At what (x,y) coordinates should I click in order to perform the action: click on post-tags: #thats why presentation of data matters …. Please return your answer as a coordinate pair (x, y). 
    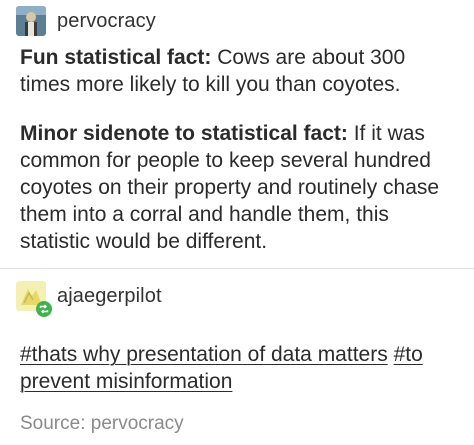
    Looking at the image, I should click on (239, 368).